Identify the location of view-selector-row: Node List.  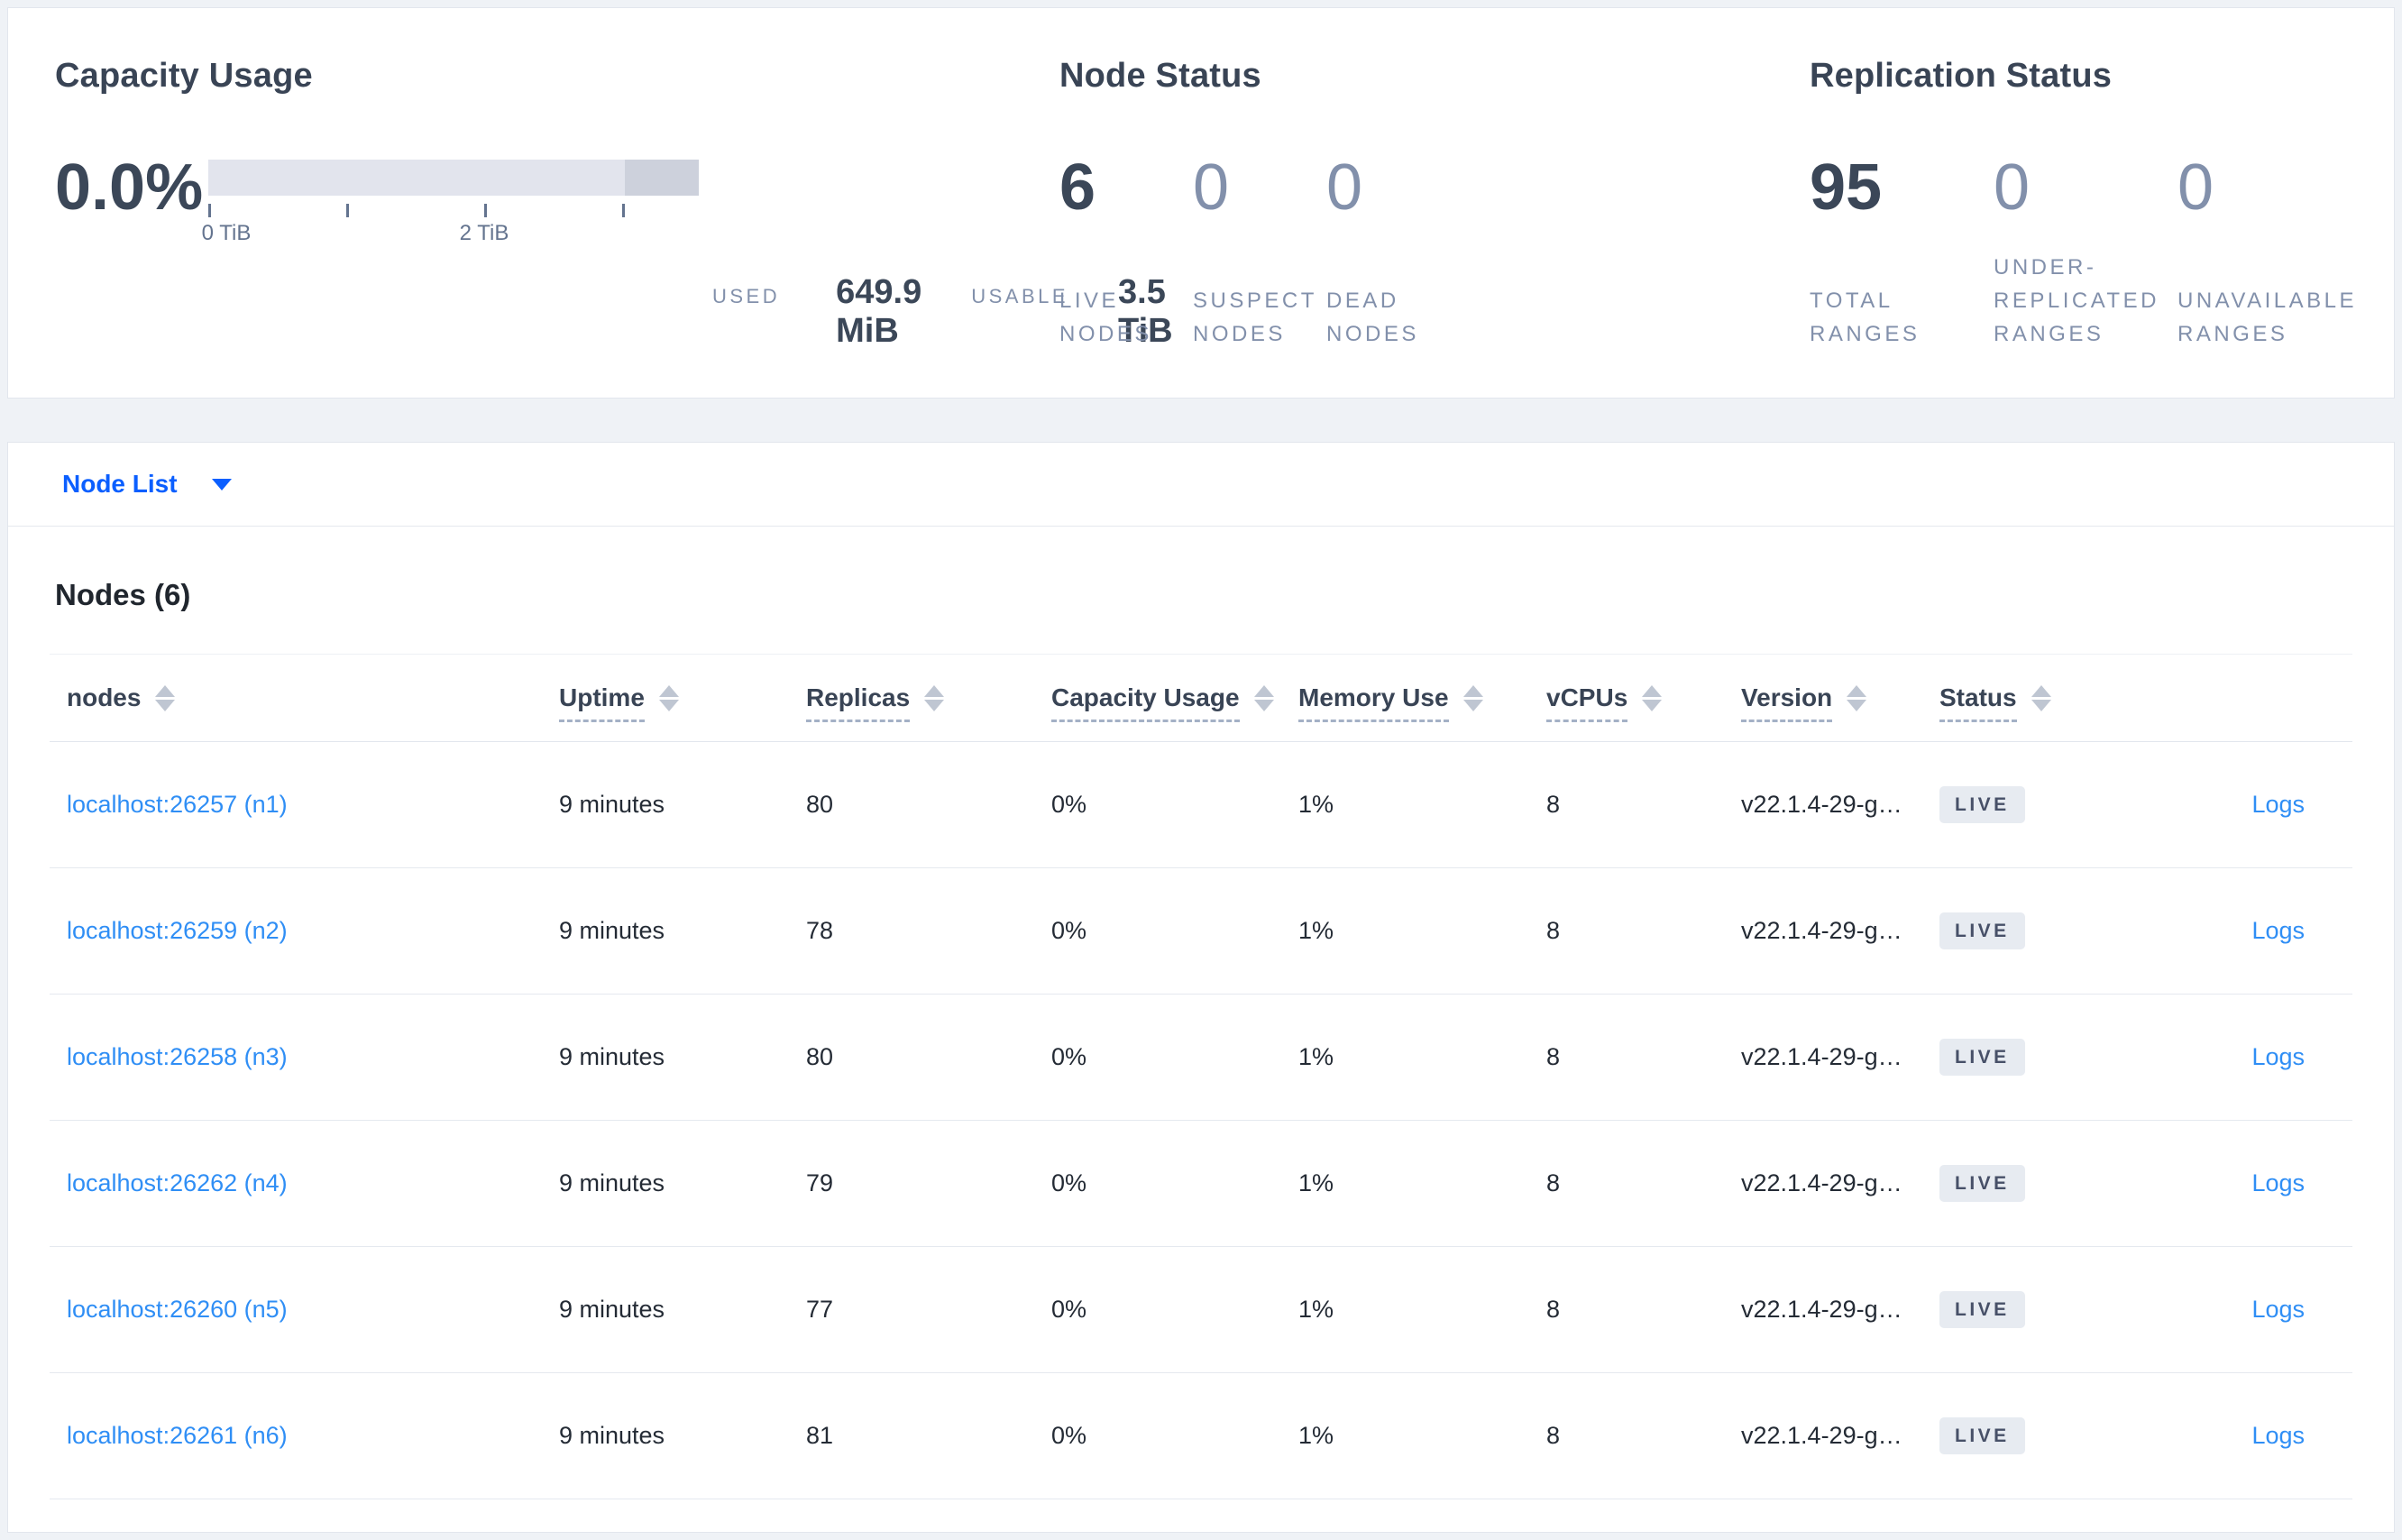
(1201, 485).